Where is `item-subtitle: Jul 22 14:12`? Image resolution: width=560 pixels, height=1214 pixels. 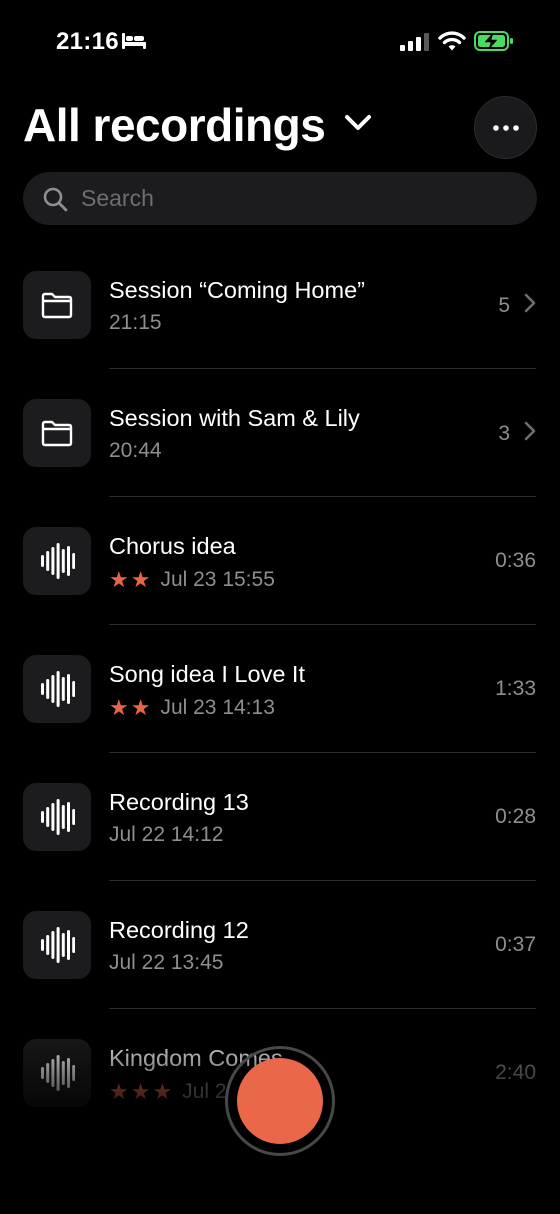 item-subtitle: Jul 22 14:12 is located at coordinates (166, 835).